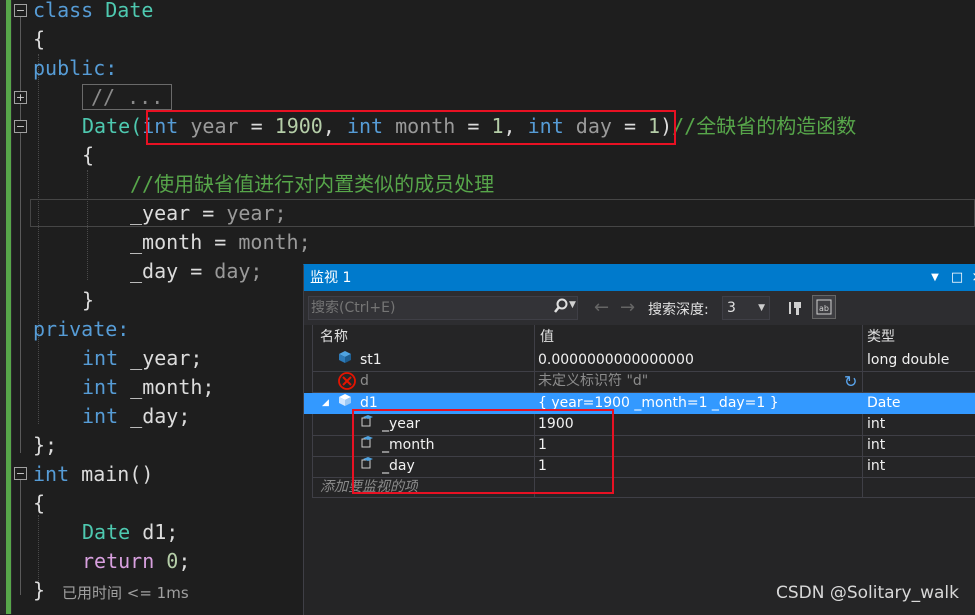  I want to click on watch-title-bar: 监视 1 ▼ □ ×, so click(639, 278).